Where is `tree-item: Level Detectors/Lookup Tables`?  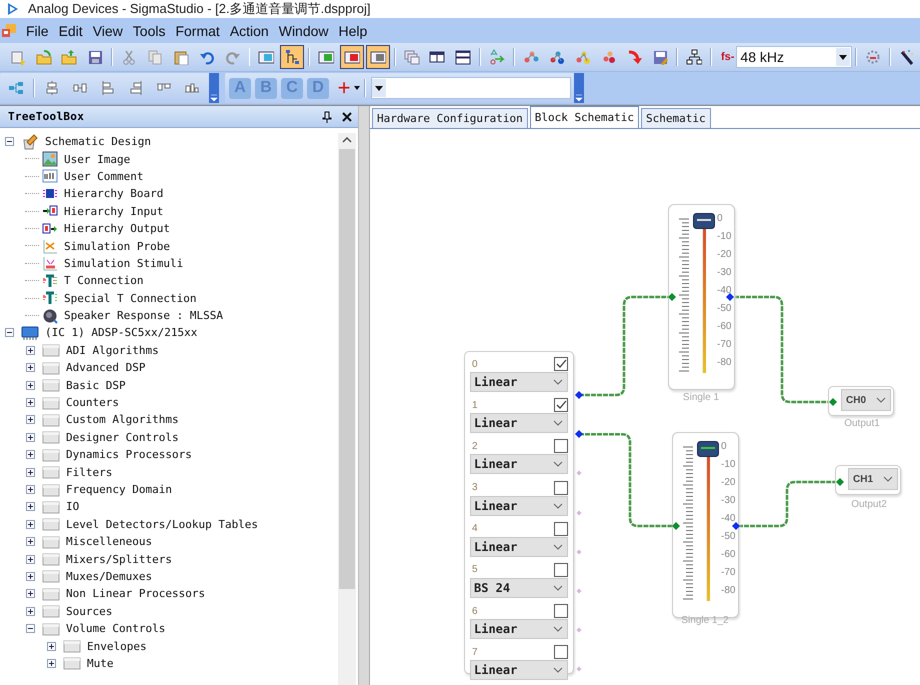
tree-item: Level Detectors/Lookup Tables is located at coordinates (160, 524).